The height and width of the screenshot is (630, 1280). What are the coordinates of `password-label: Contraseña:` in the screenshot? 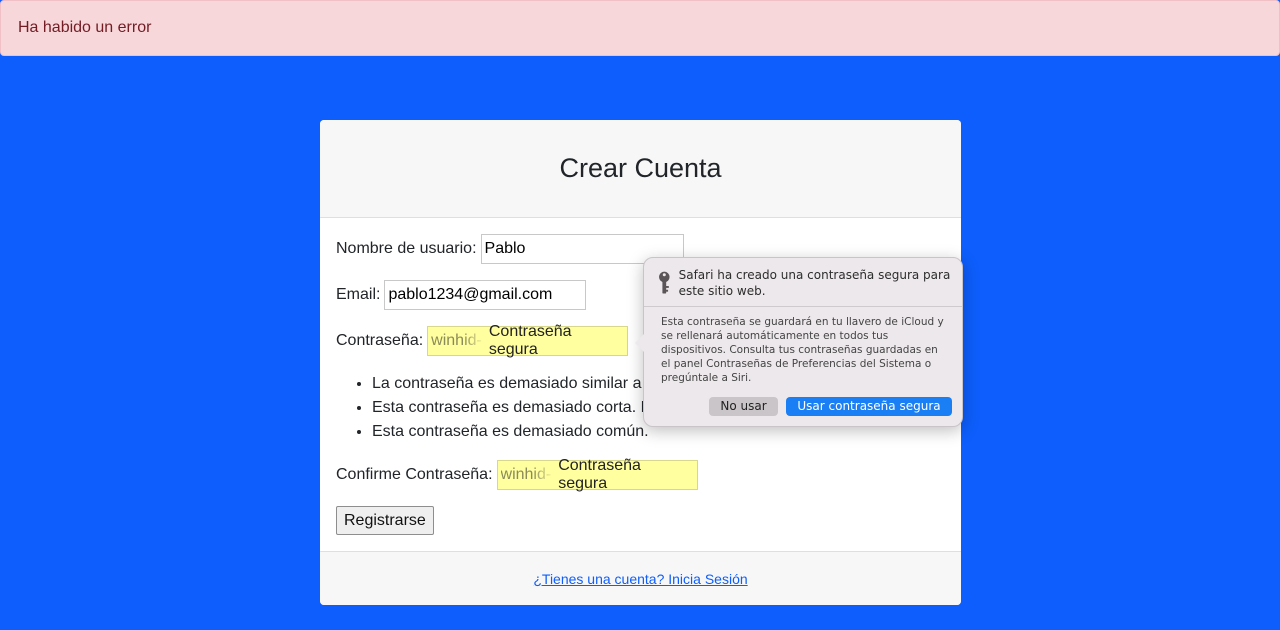 It's located at (380, 340).